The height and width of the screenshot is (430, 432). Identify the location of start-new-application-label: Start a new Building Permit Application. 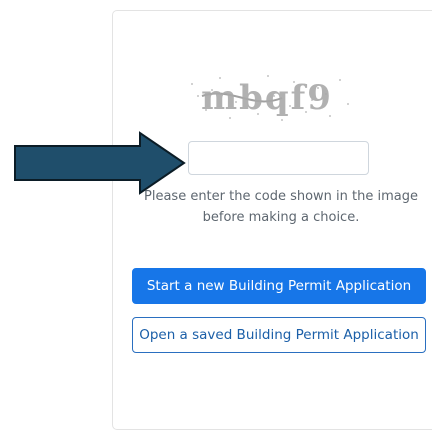
(279, 286).